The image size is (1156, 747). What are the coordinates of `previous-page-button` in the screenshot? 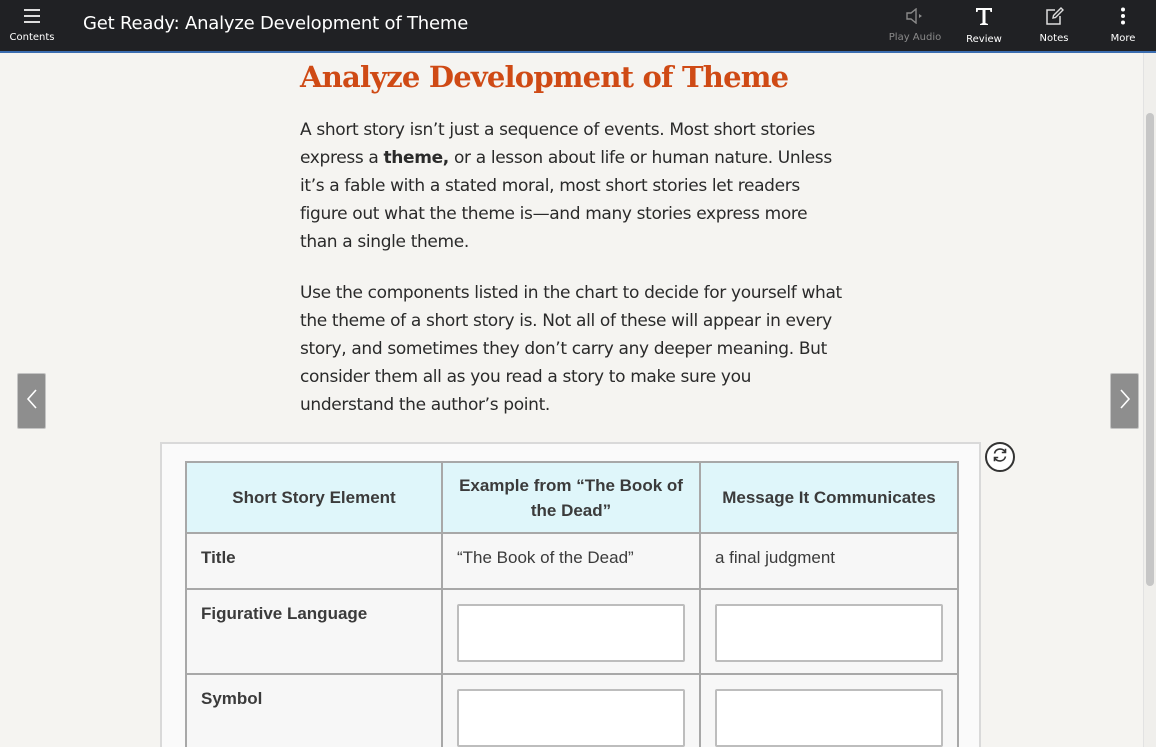 It's located at (31, 401).